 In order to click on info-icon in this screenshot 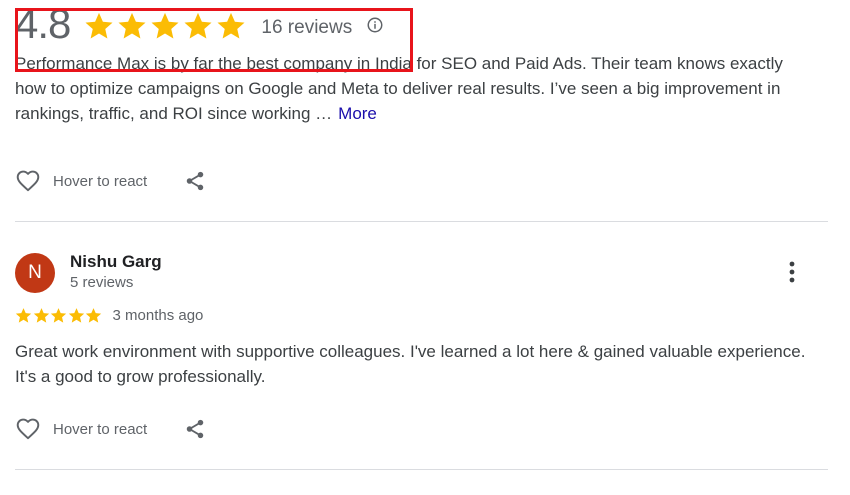, I will do `click(375, 25)`.